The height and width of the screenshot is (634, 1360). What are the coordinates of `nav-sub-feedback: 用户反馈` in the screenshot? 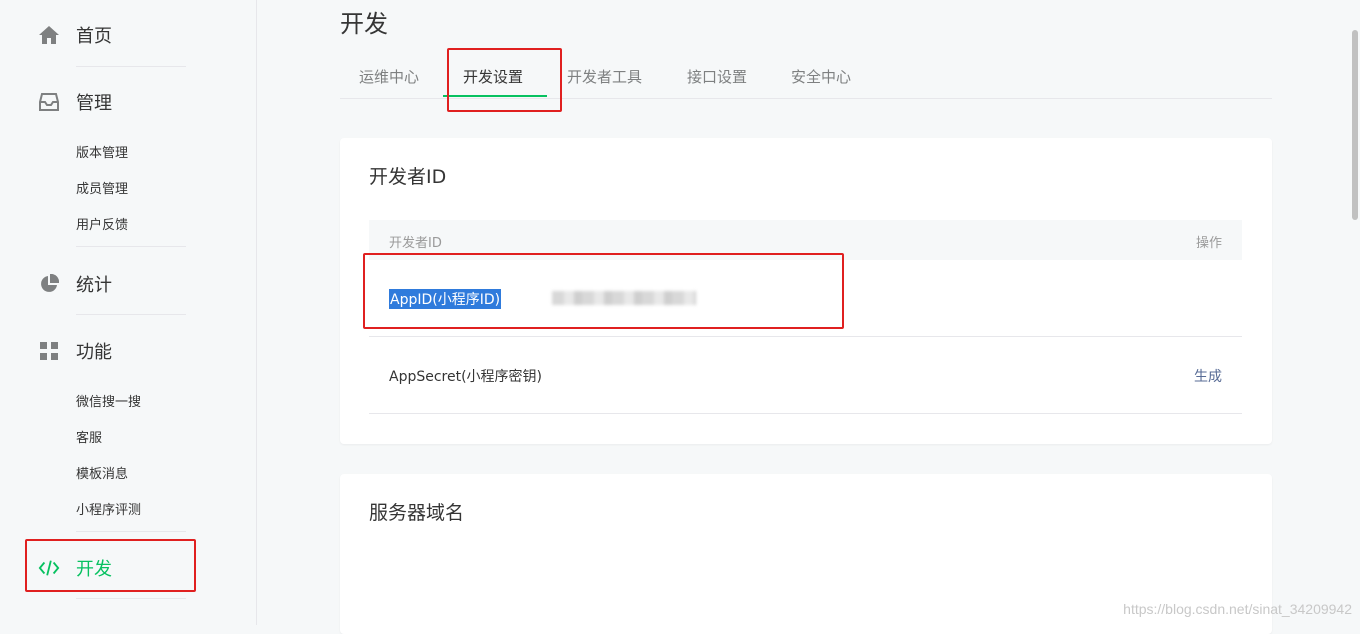 It's located at (102, 223).